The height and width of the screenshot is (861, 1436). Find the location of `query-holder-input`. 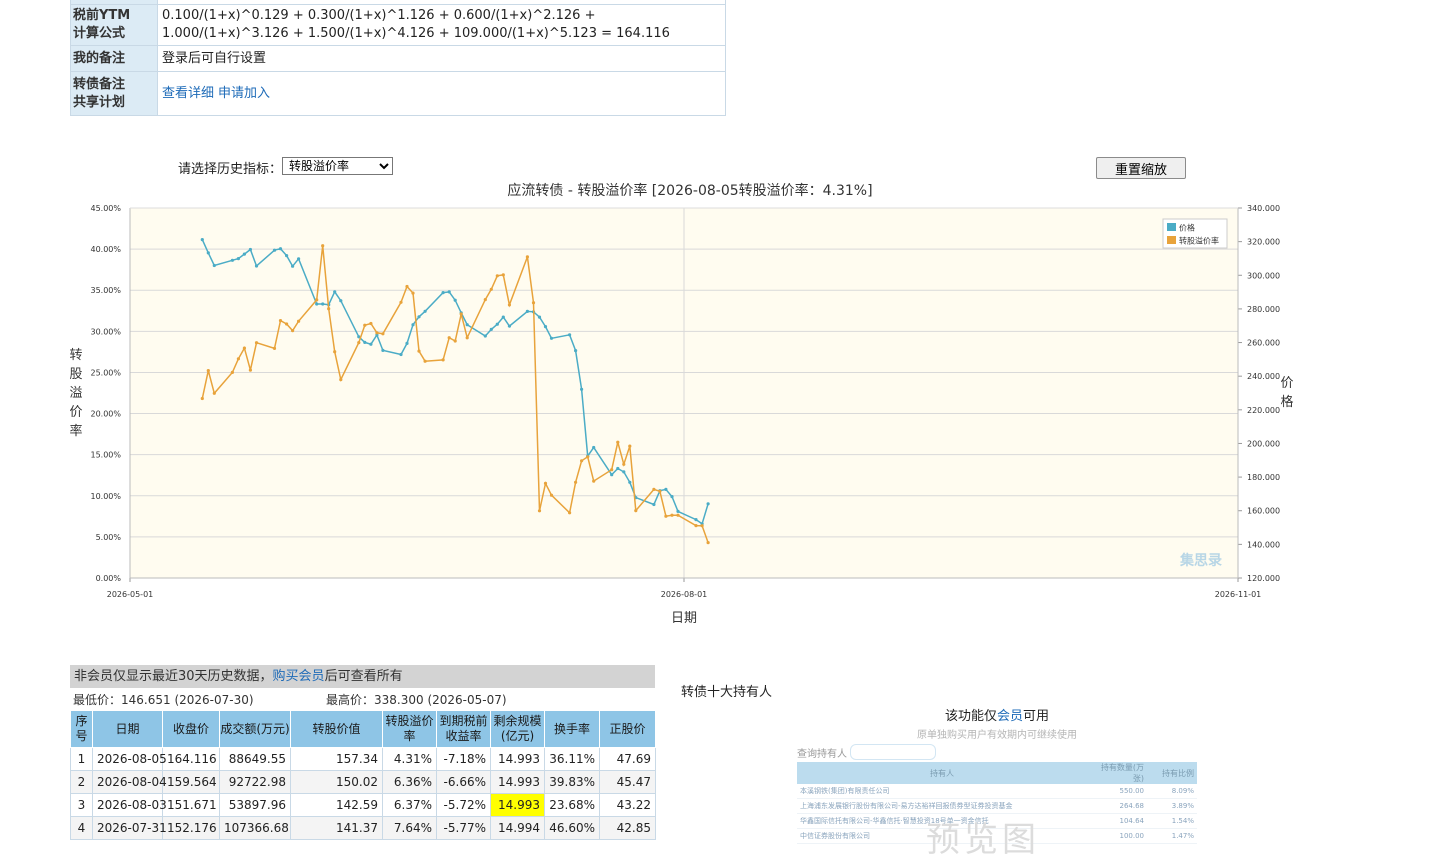

query-holder-input is located at coordinates (893, 752).